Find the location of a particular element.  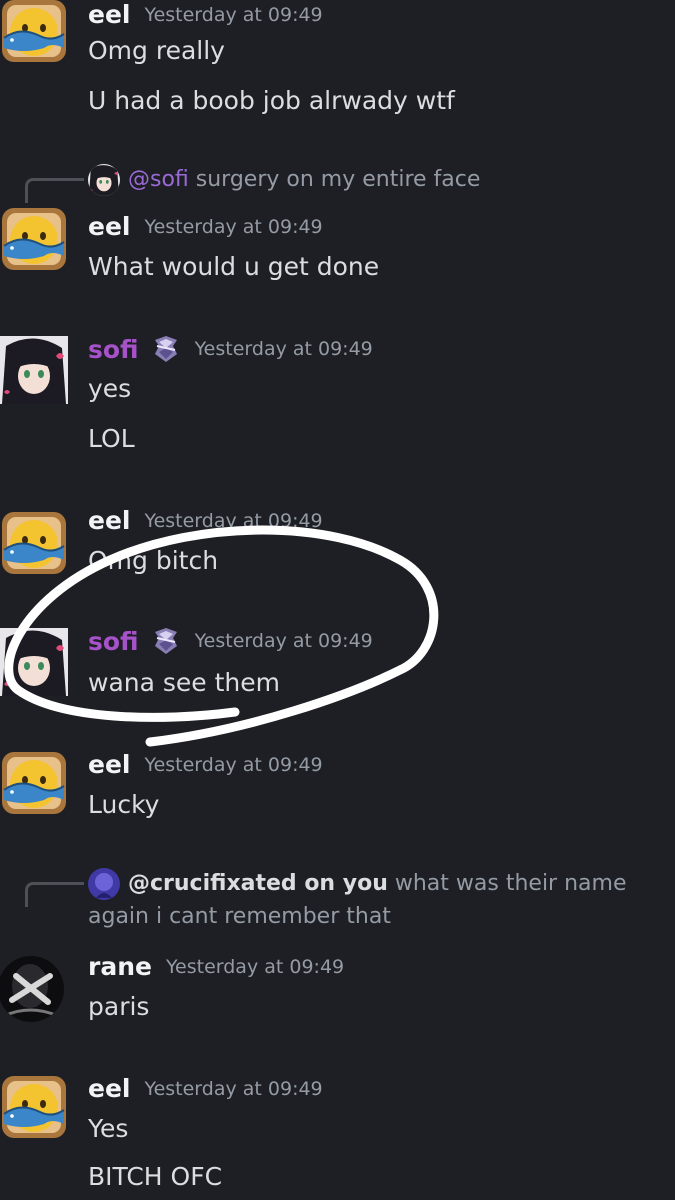

reply-mention: @crucifixated on you is located at coordinates (258, 883).